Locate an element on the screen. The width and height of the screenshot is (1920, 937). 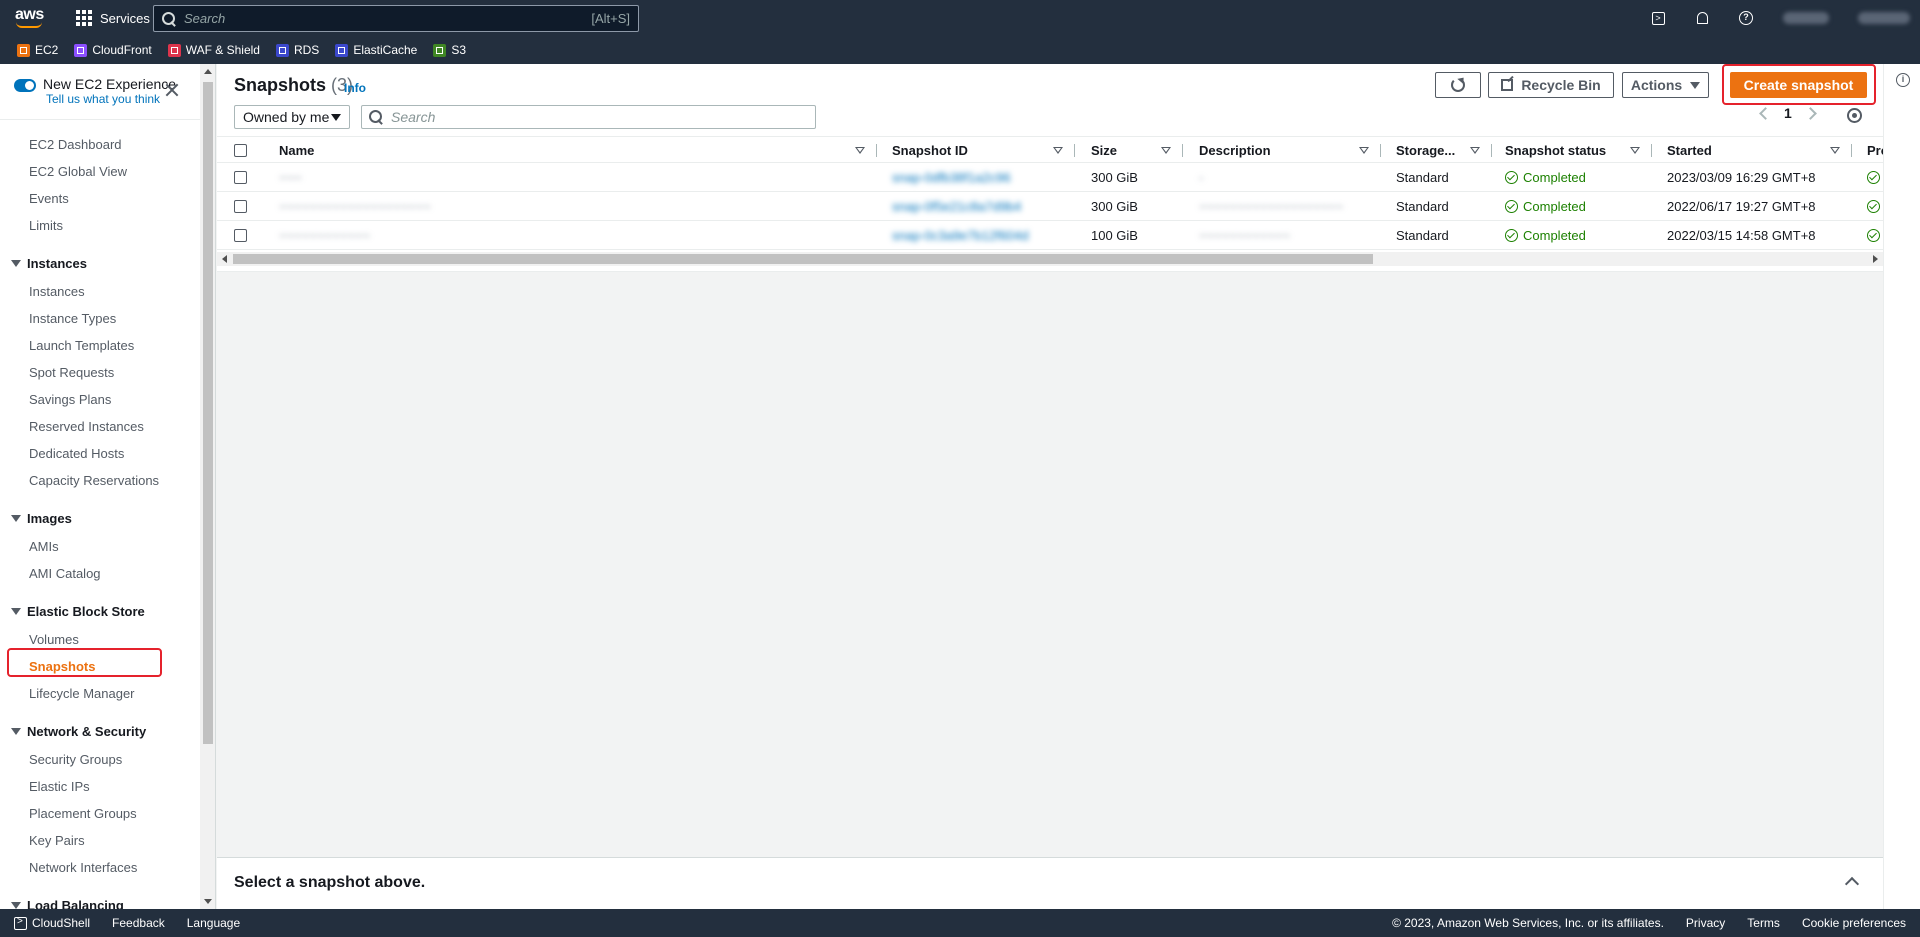
services-button: Services is located at coordinates (113, 18).